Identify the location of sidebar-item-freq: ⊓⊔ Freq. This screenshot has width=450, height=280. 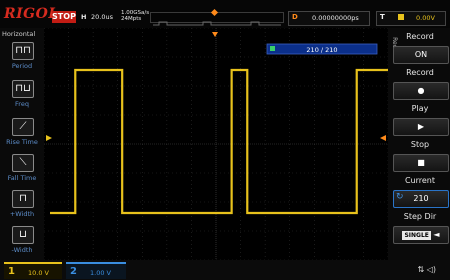
(22, 95).